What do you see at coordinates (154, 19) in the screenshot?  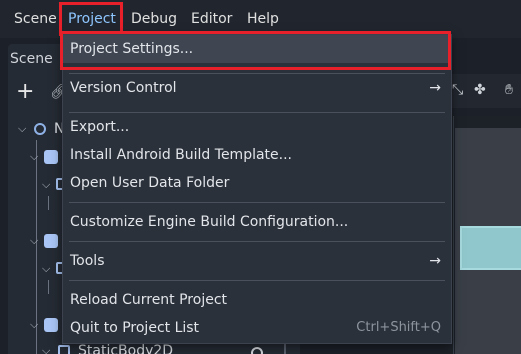 I see `menu-debug: Debug` at bounding box center [154, 19].